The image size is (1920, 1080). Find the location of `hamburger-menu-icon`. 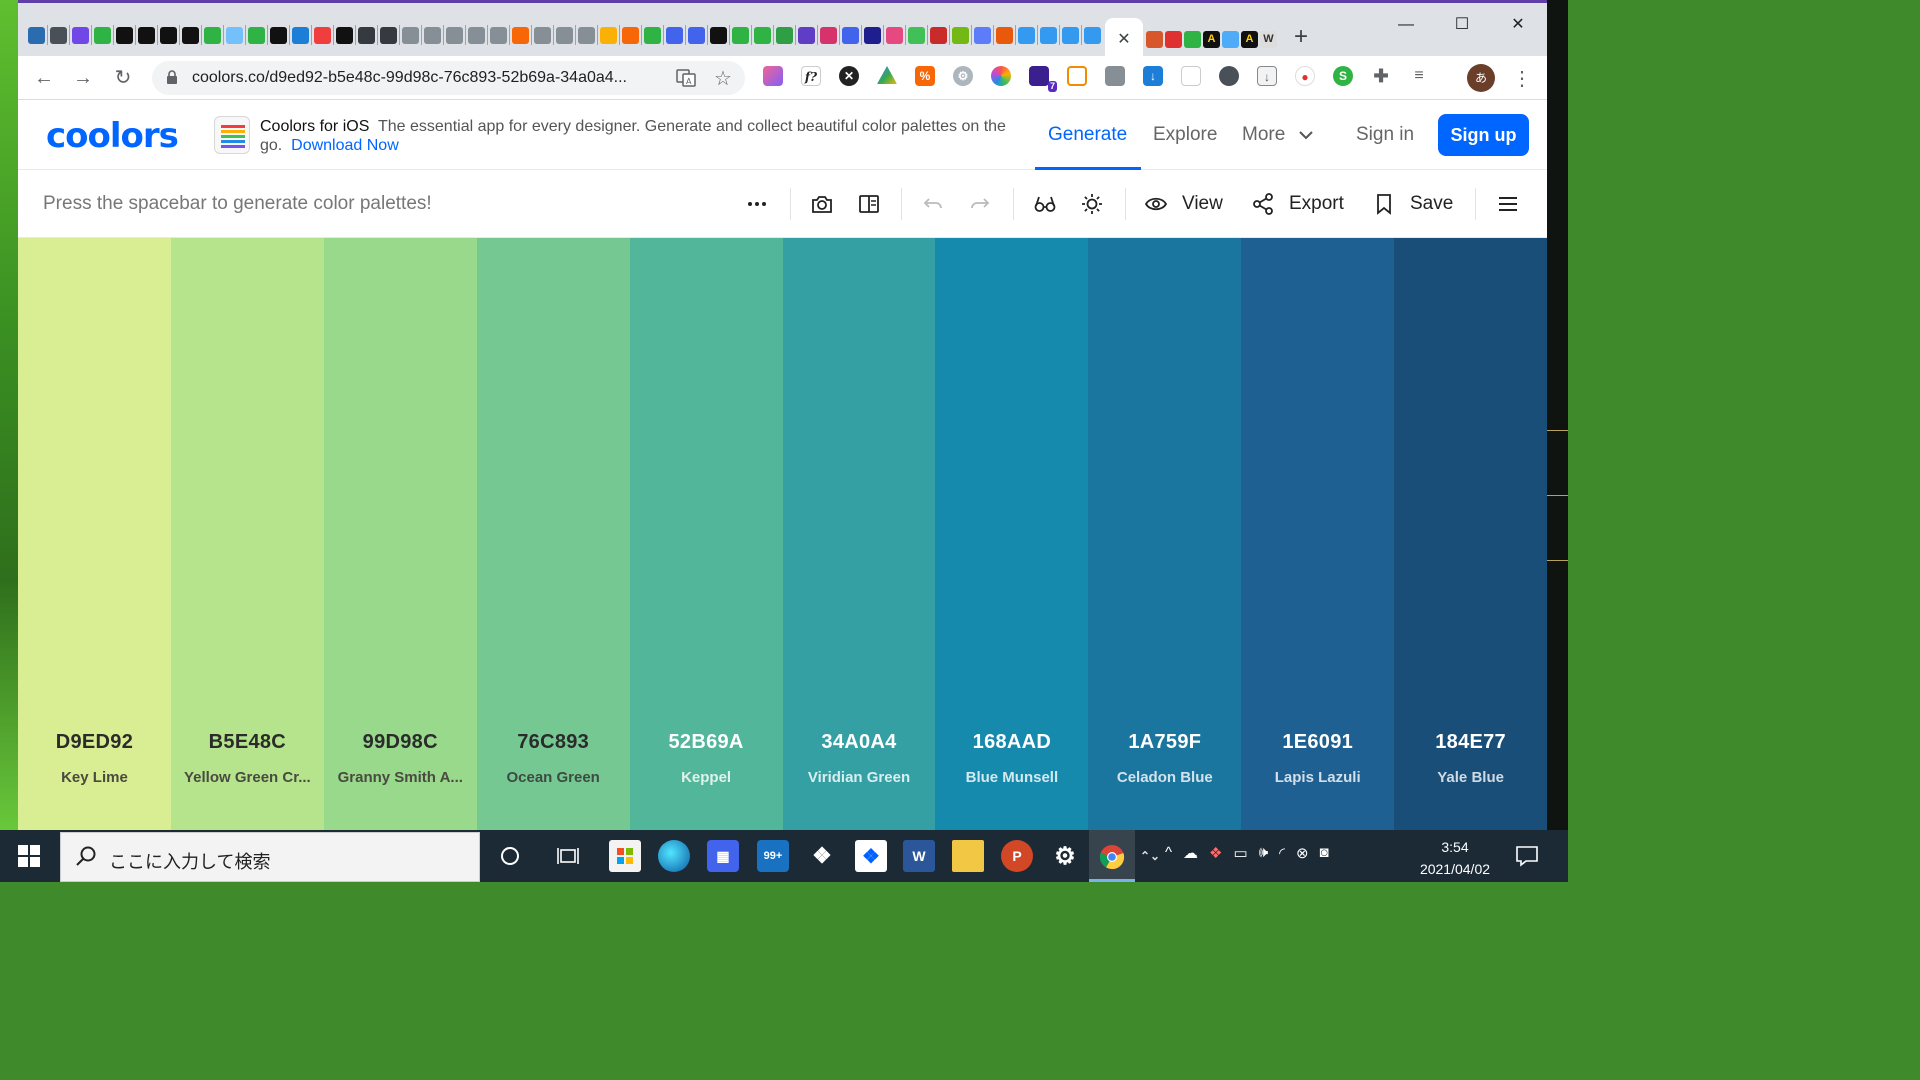

hamburger-menu-icon is located at coordinates (1508, 204).